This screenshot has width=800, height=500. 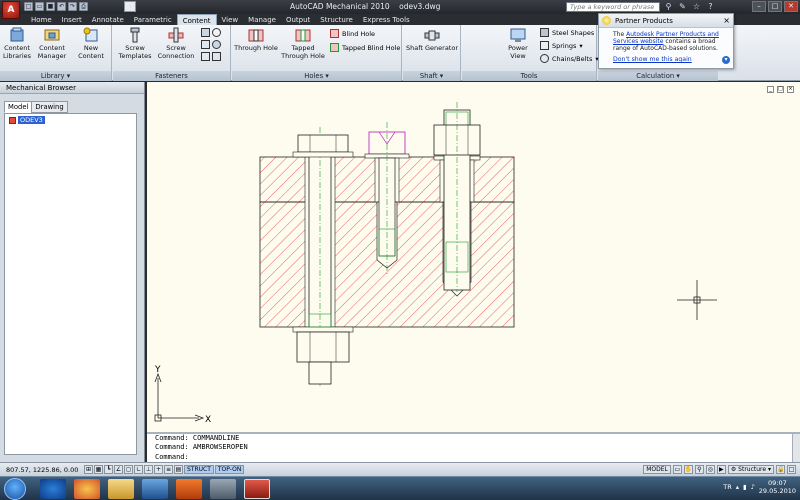 What do you see at coordinates (42, 470) in the screenshot?
I see `coordinates-readout: 807.57, 1225.86, 0.00` at bounding box center [42, 470].